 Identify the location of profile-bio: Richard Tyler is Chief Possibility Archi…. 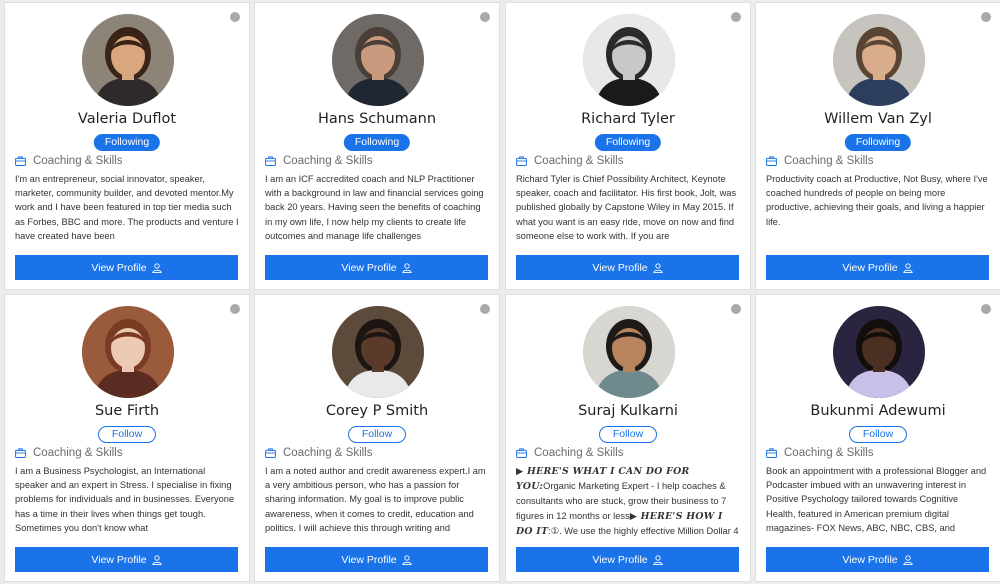
(628, 208).